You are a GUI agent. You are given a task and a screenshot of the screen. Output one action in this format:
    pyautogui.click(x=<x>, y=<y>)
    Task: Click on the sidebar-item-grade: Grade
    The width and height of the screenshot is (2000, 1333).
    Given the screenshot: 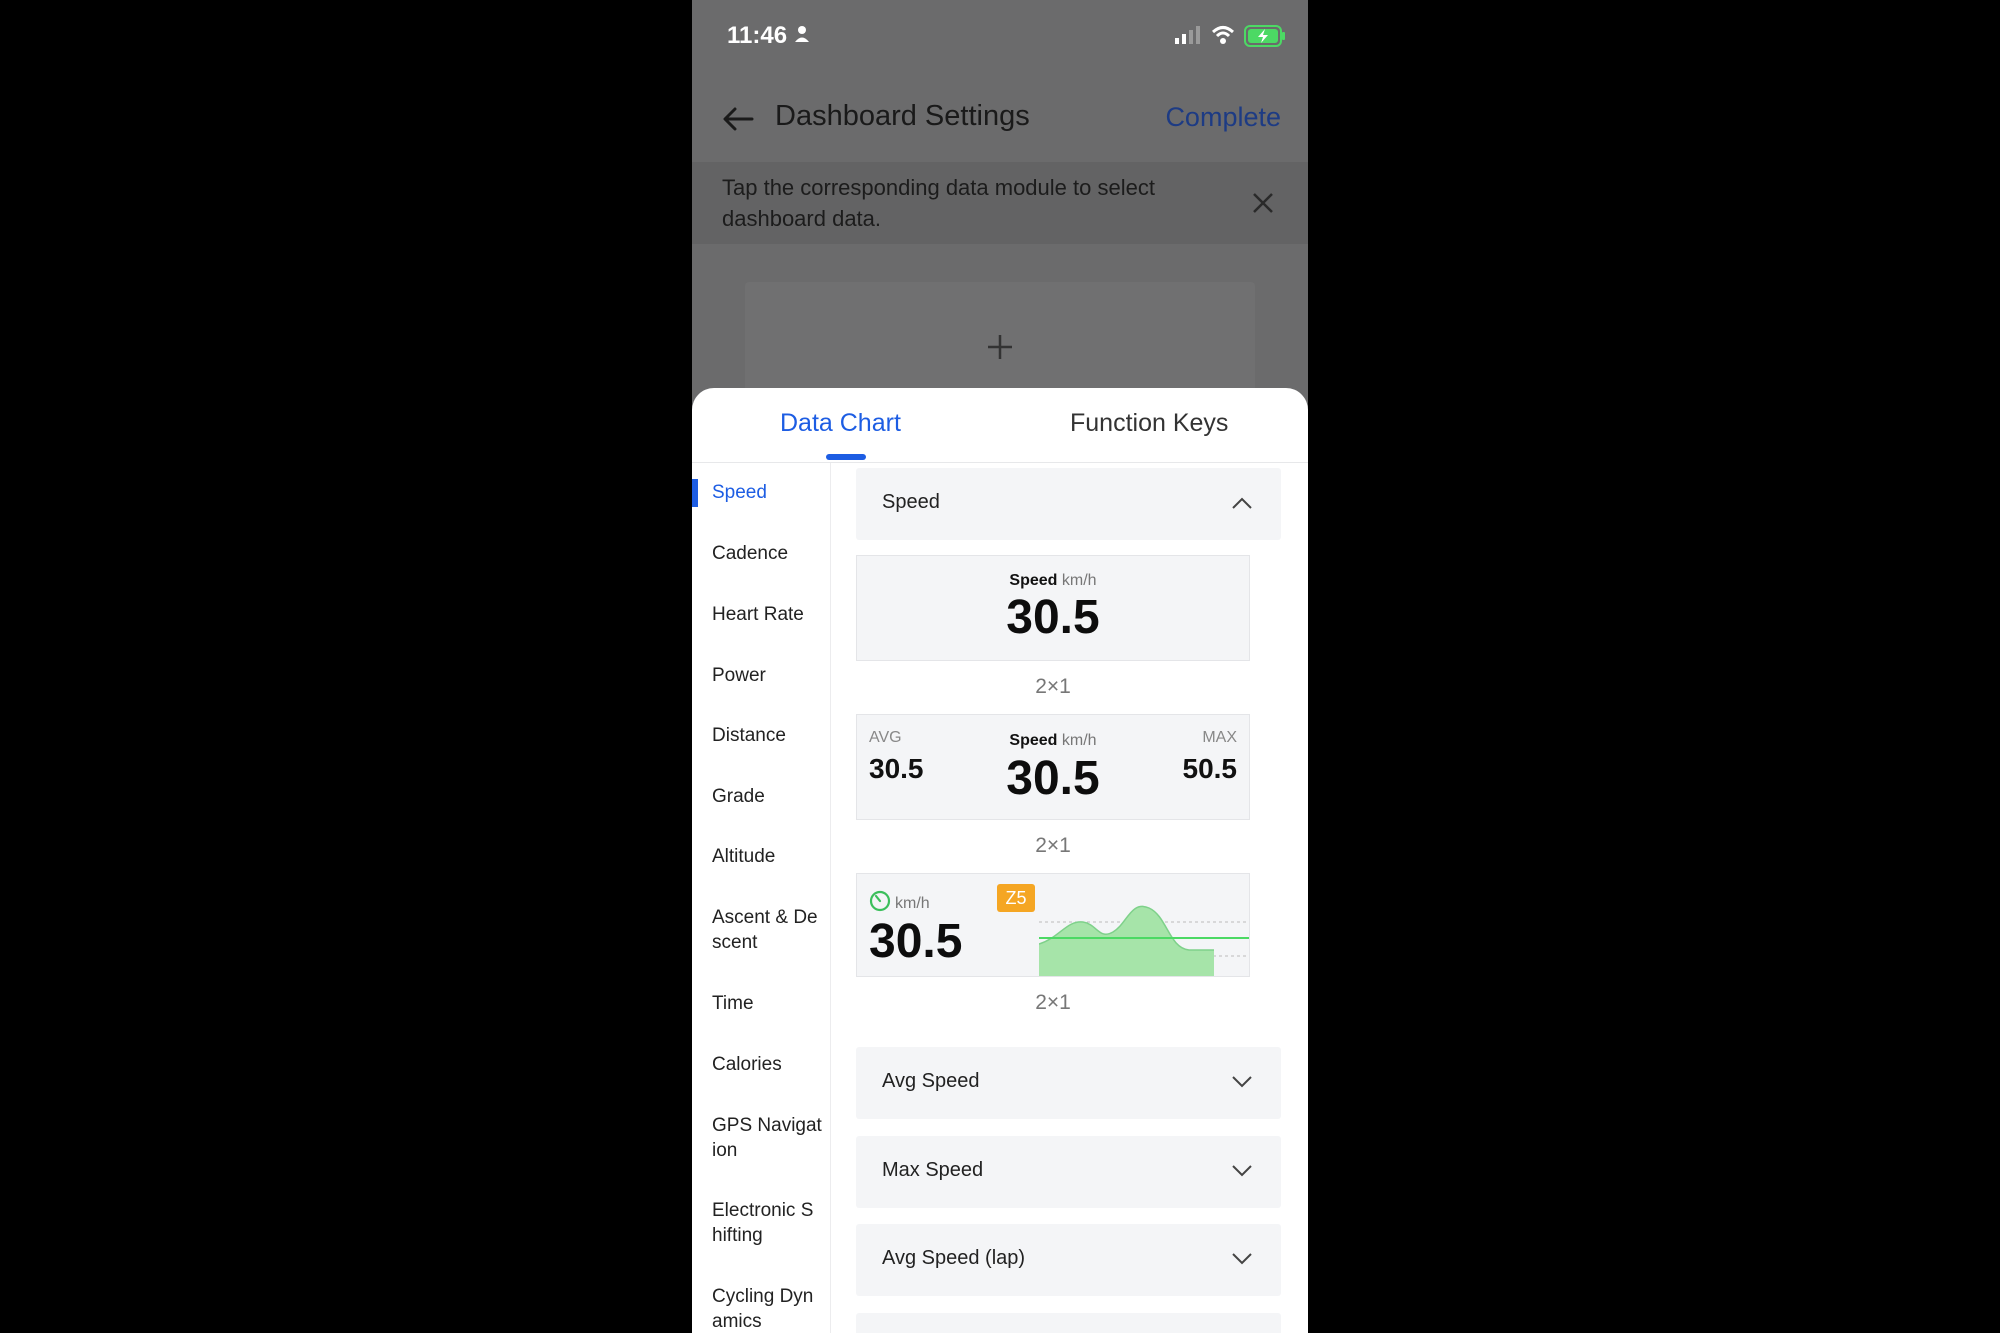 What is the action you would take?
    pyautogui.click(x=771, y=796)
    